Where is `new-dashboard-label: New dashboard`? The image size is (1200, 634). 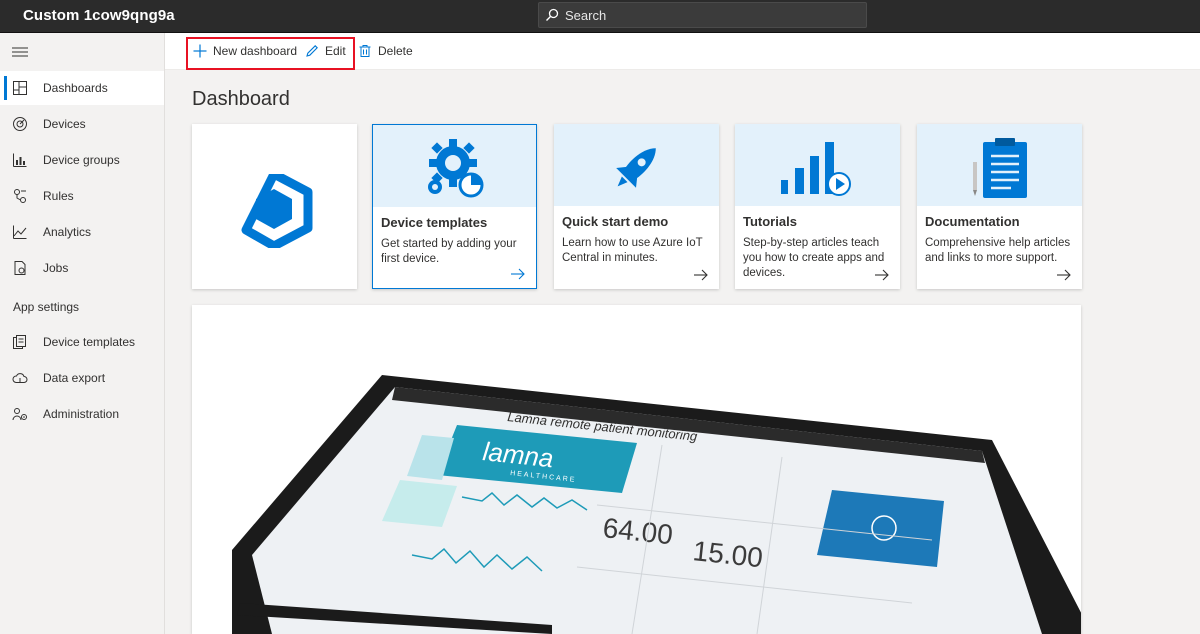
new-dashboard-label: New dashboard is located at coordinates (255, 51).